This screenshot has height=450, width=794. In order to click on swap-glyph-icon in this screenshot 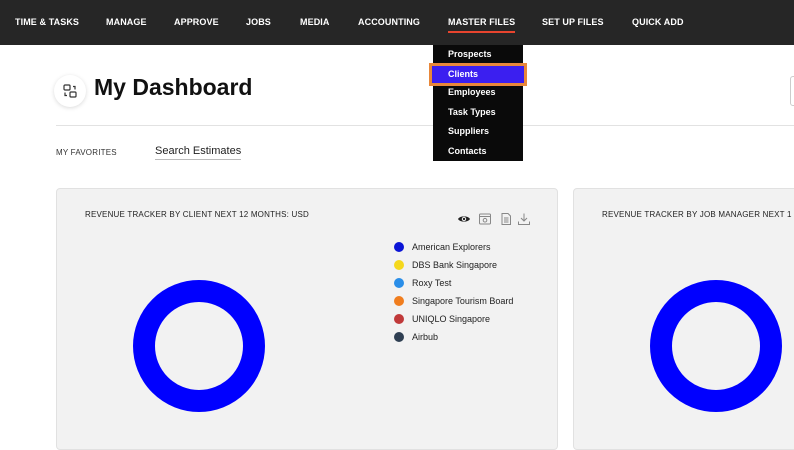, I will do `click(70, 91)`.